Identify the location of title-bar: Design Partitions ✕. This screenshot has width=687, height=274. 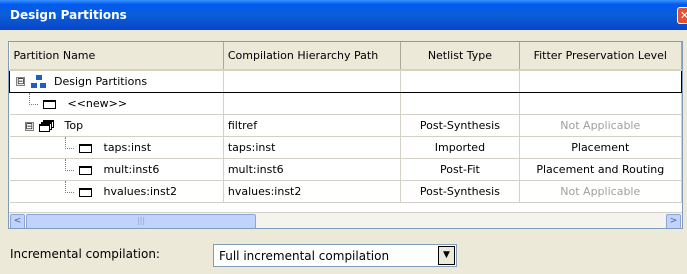
(343, 15).